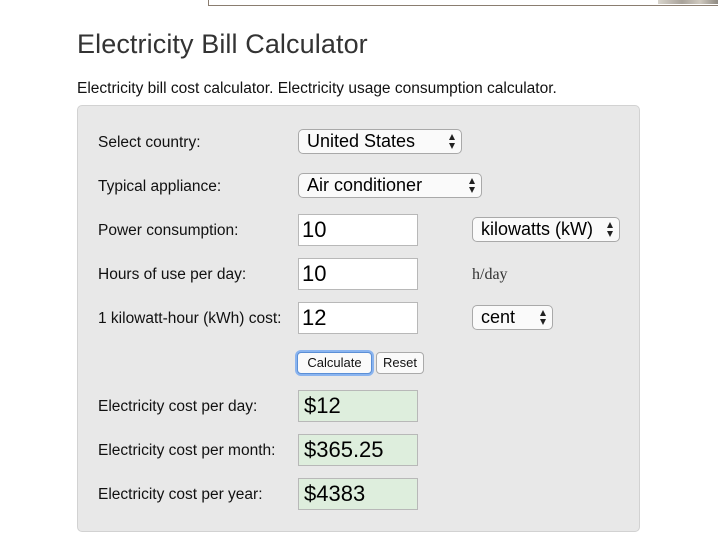 The height and width of the screenshot is (549, 718). Describe the element at coordinates (463, 3) in the screenshot. I see `header-image-edge` at that location.